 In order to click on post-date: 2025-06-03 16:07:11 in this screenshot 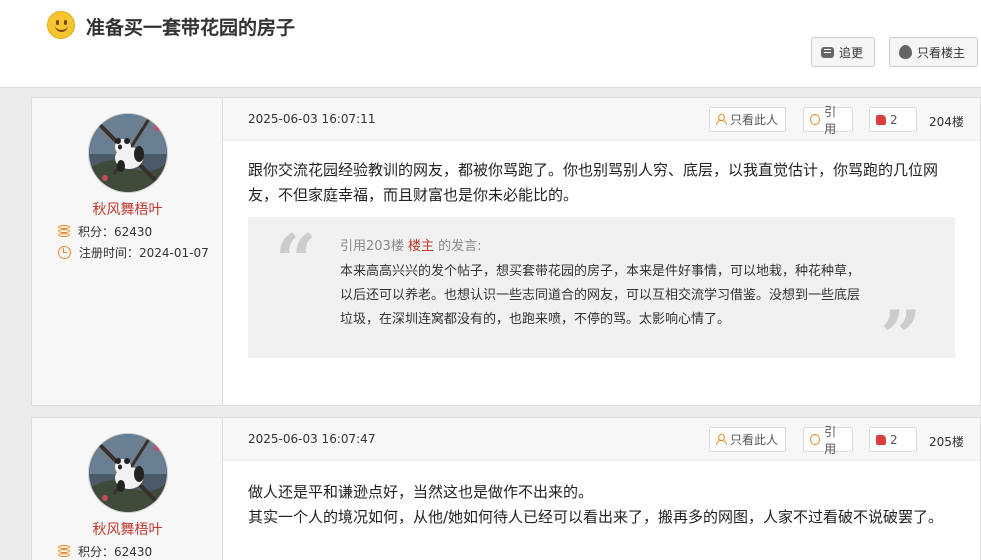, I will do `click(312, 119)`.